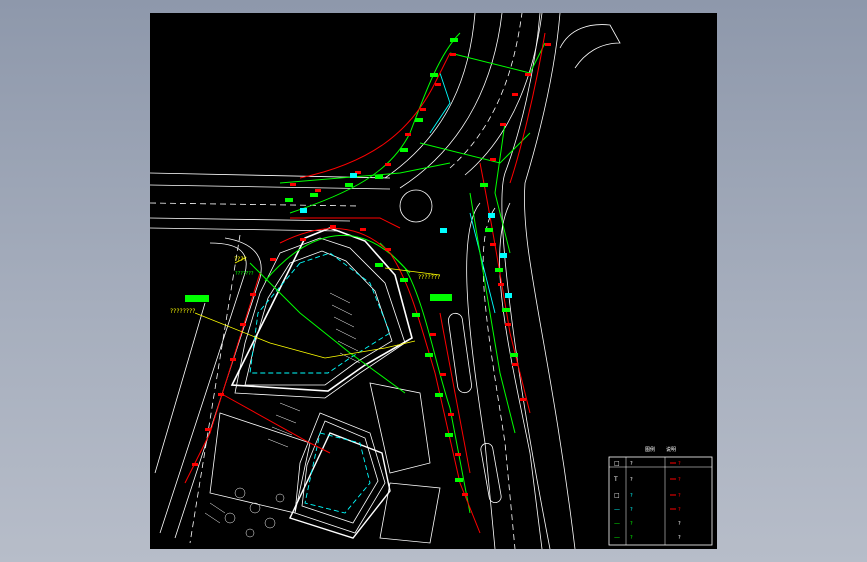  I want to click on legend-row-3-symbol: □, so click(617, 495).